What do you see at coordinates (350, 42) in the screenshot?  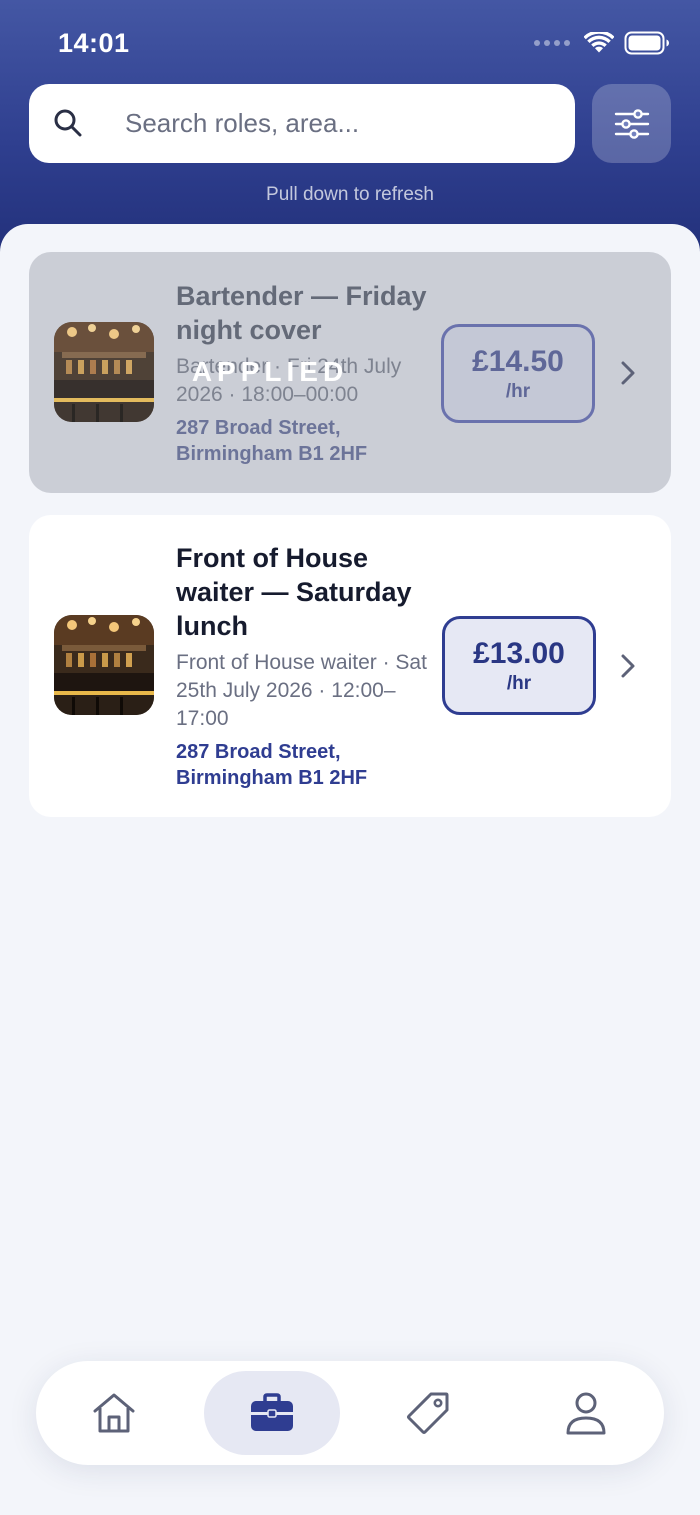 I see `status-bar: 14:01` at bounding box center [350, 42].